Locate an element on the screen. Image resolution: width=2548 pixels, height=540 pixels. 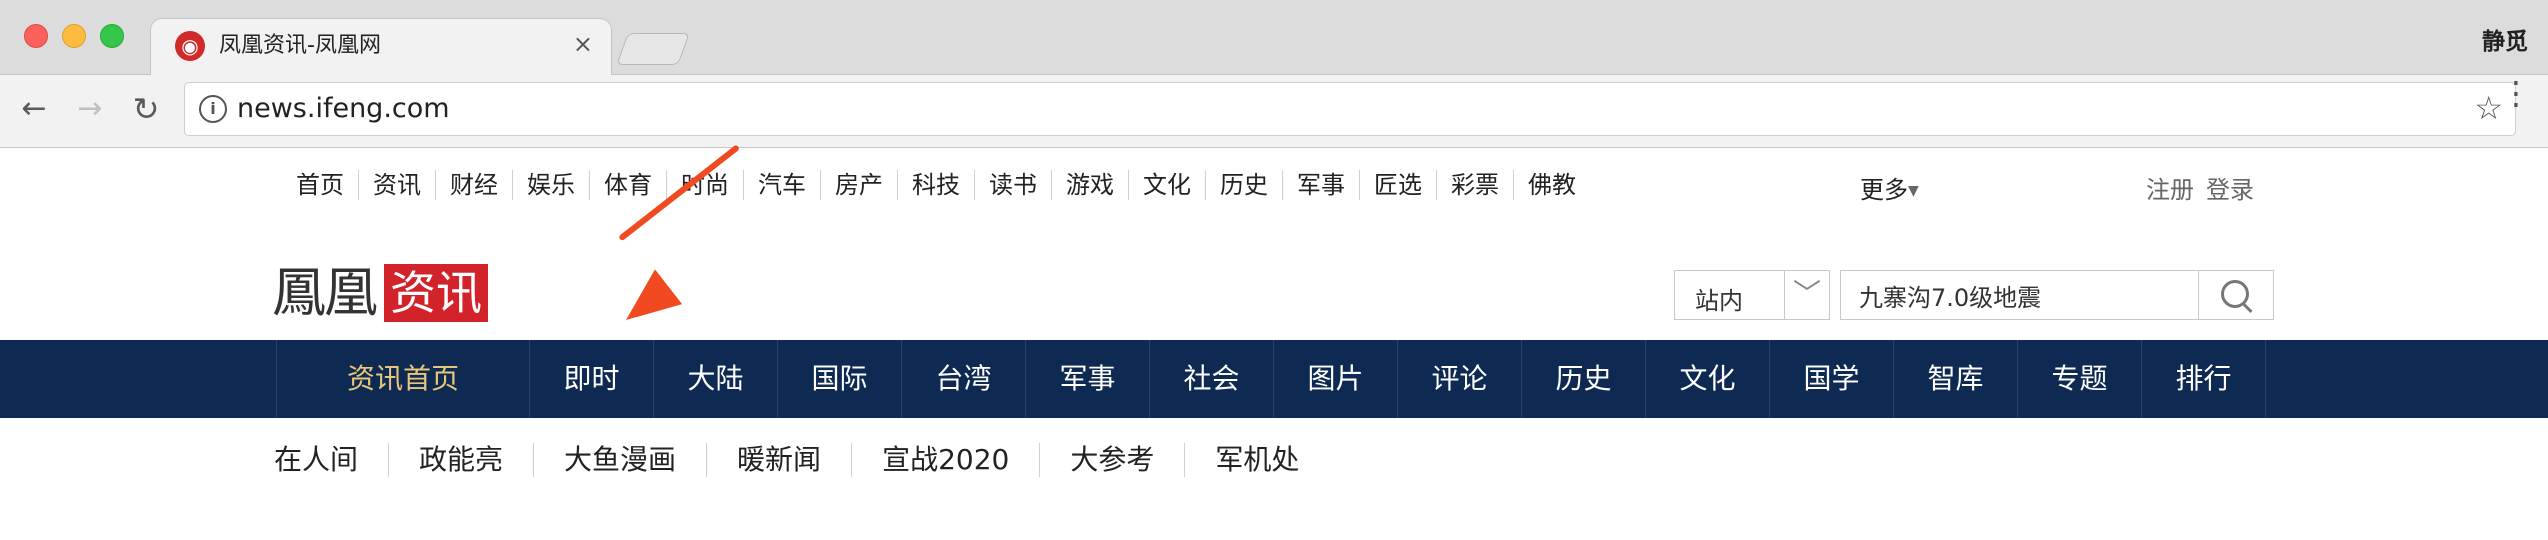
topnav-item-tech: 科技 is located at coordinates (936, 185).